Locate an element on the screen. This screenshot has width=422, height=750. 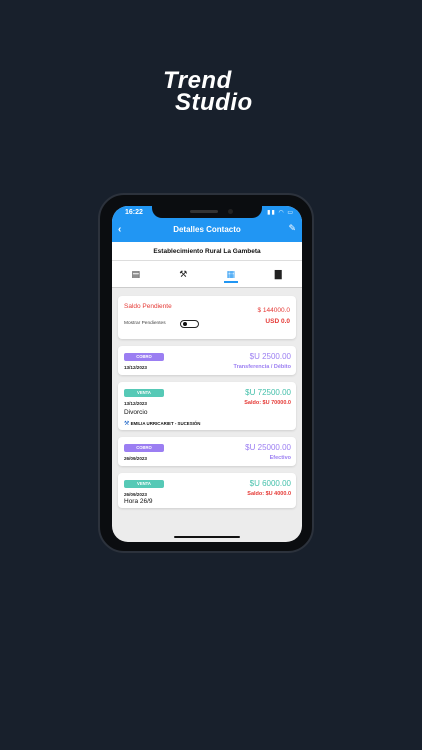
notes-icon: ▤ is located at coordinates (135, 273).